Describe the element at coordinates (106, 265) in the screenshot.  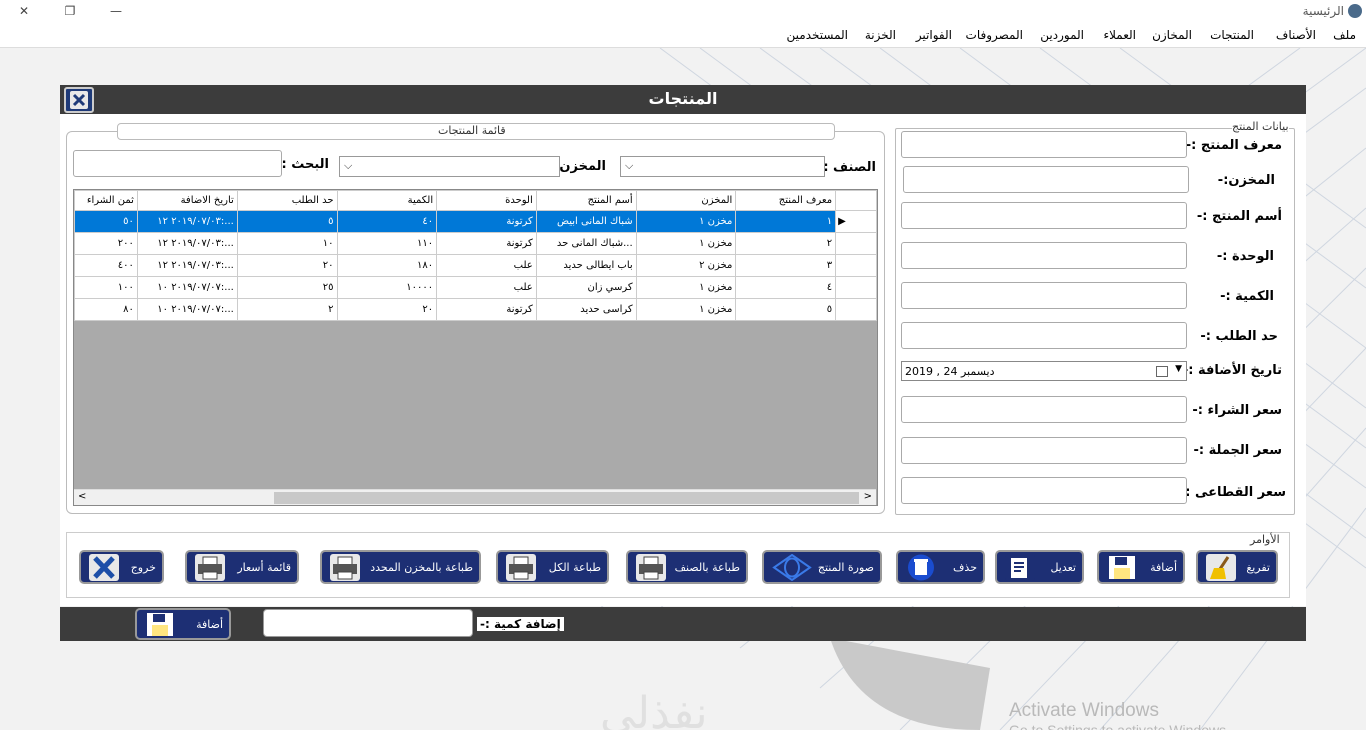
I see `cell: ٤٠٠` at that location.